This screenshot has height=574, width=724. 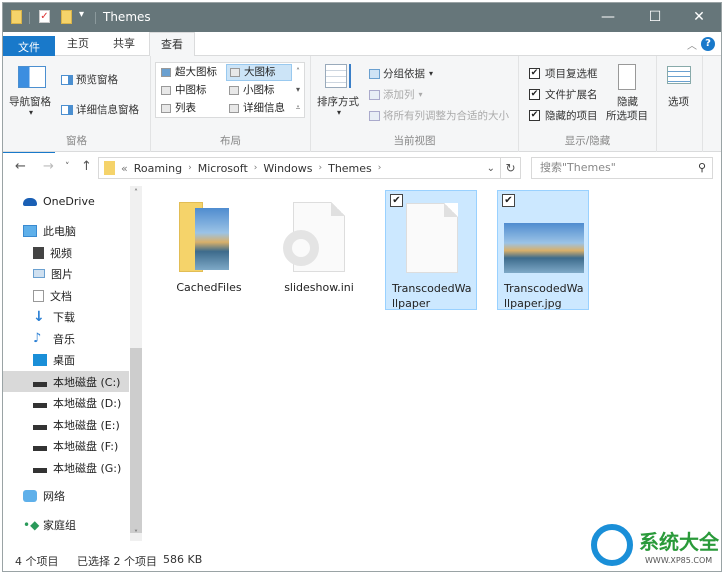 What do you see at coordinates (97, 80) in the screenshot?
I see `preview-pane-label: 预览窗格` at bounding box center [97, 80].